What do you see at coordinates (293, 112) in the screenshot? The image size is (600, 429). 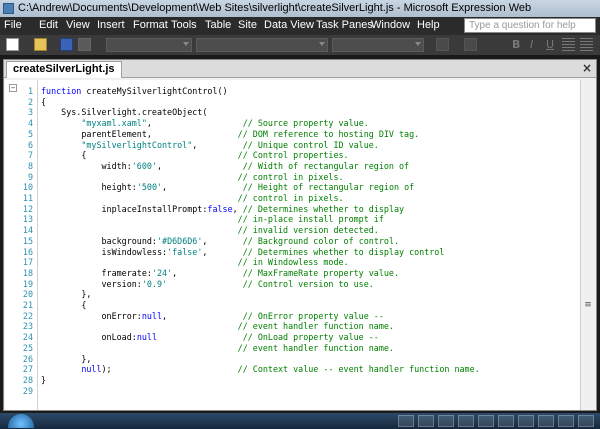 I see `code-line: 3 Sys.Silverlight.createObject(` at bounding box center [293, 112].